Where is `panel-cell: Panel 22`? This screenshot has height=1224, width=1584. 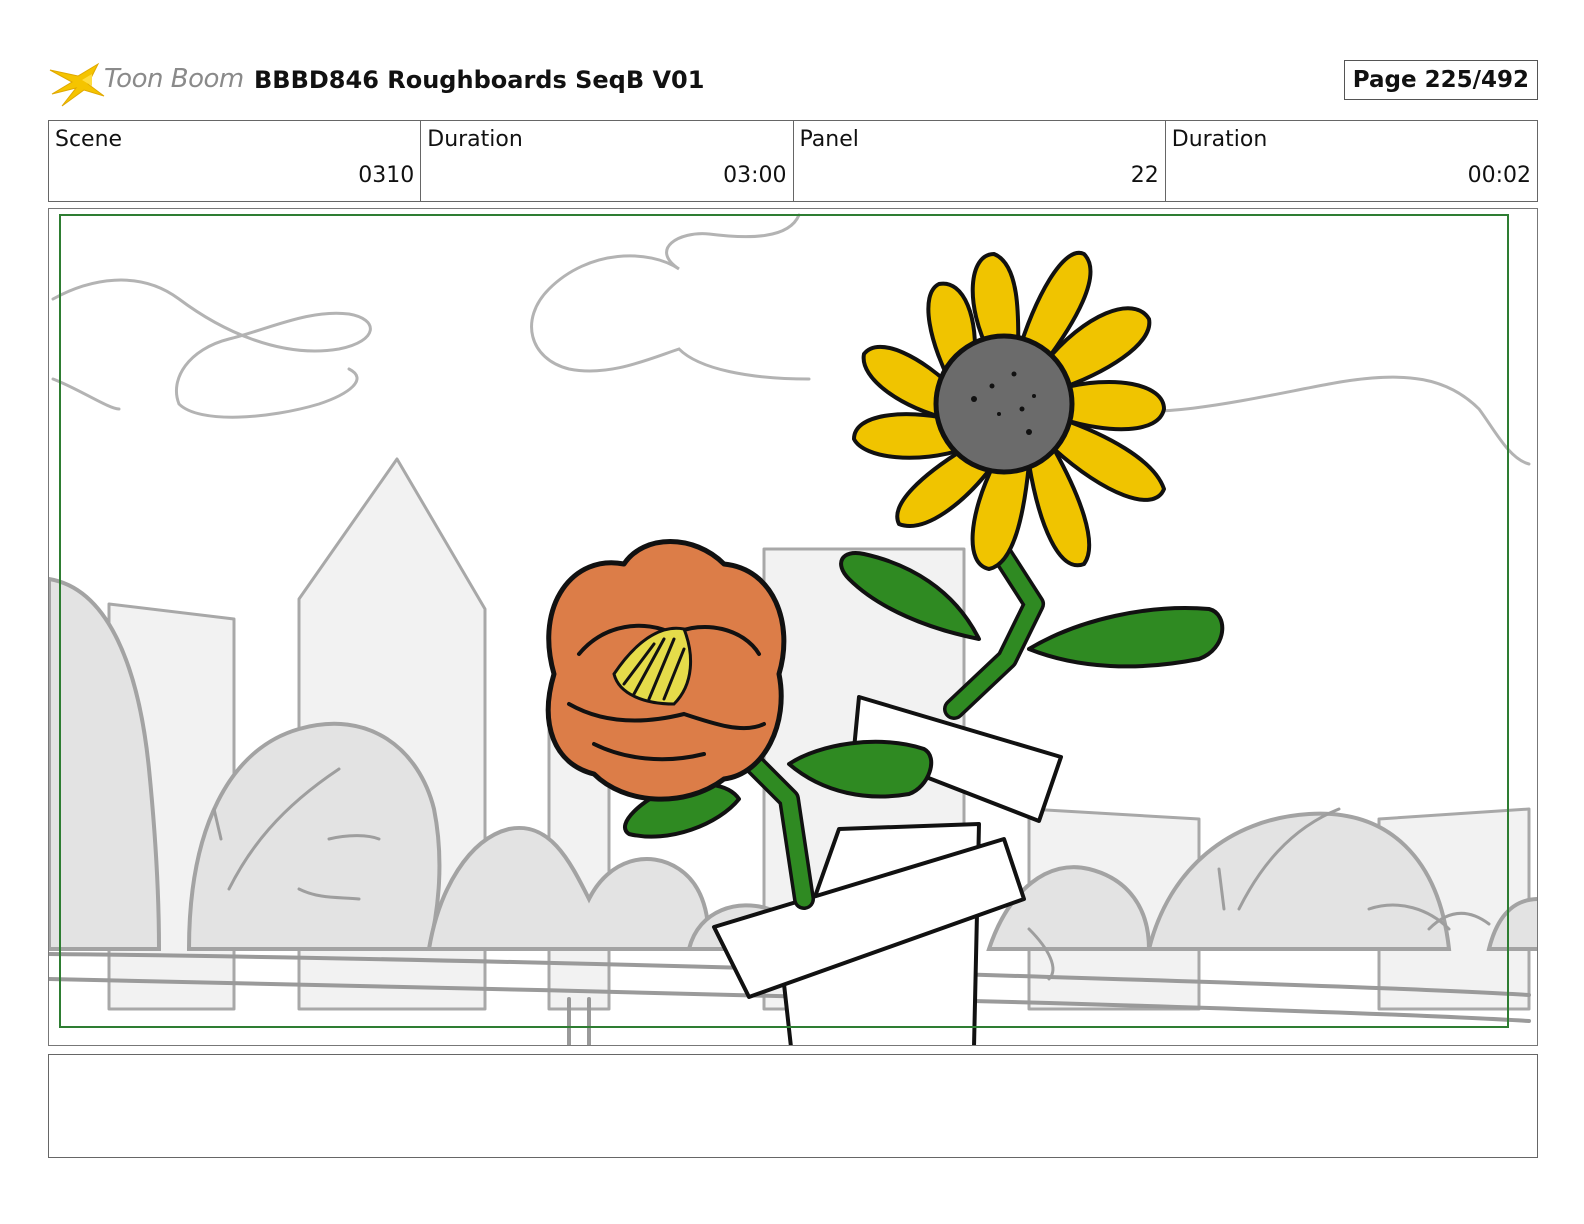 panel-cell: Panel 22 is located at coordinates (980, 161).